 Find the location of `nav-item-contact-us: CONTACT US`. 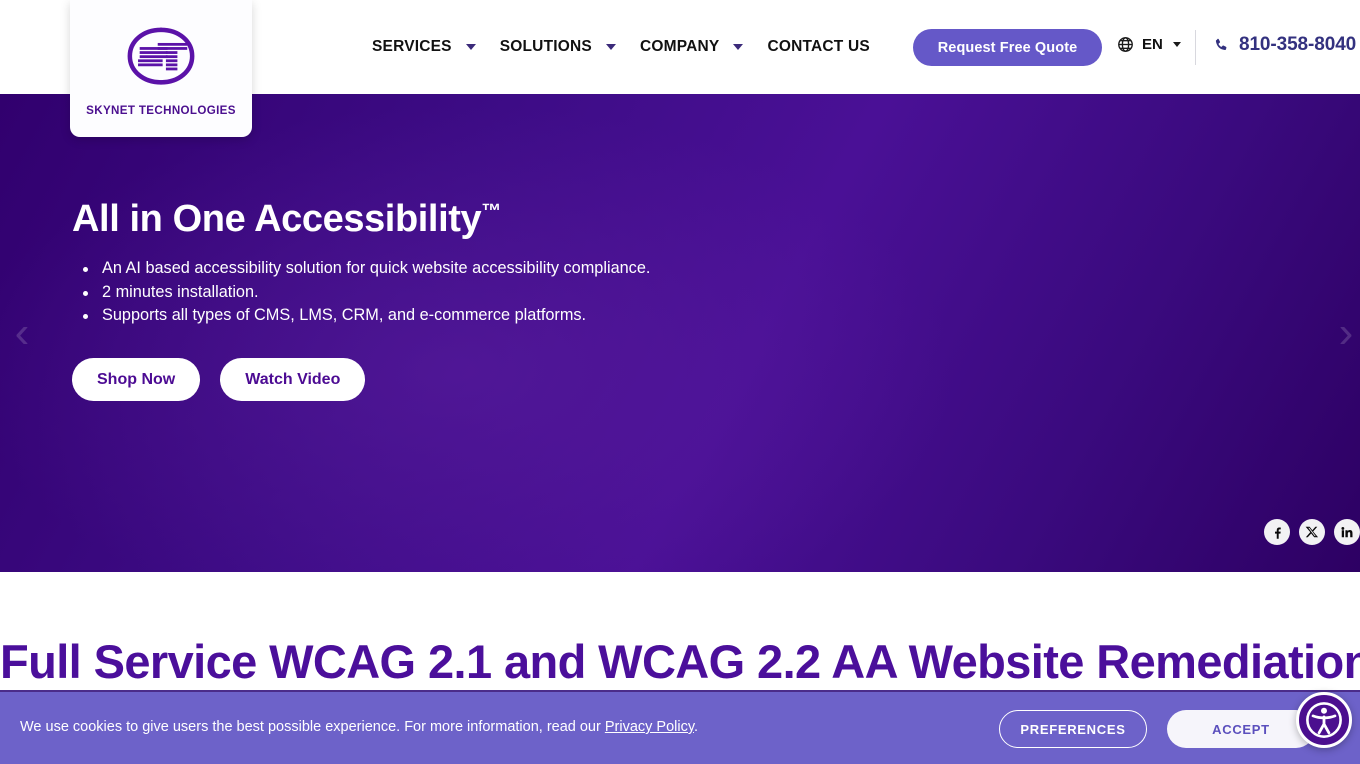

nav-item-contact-us: CONTACT US is located at coordinates (818, 47).